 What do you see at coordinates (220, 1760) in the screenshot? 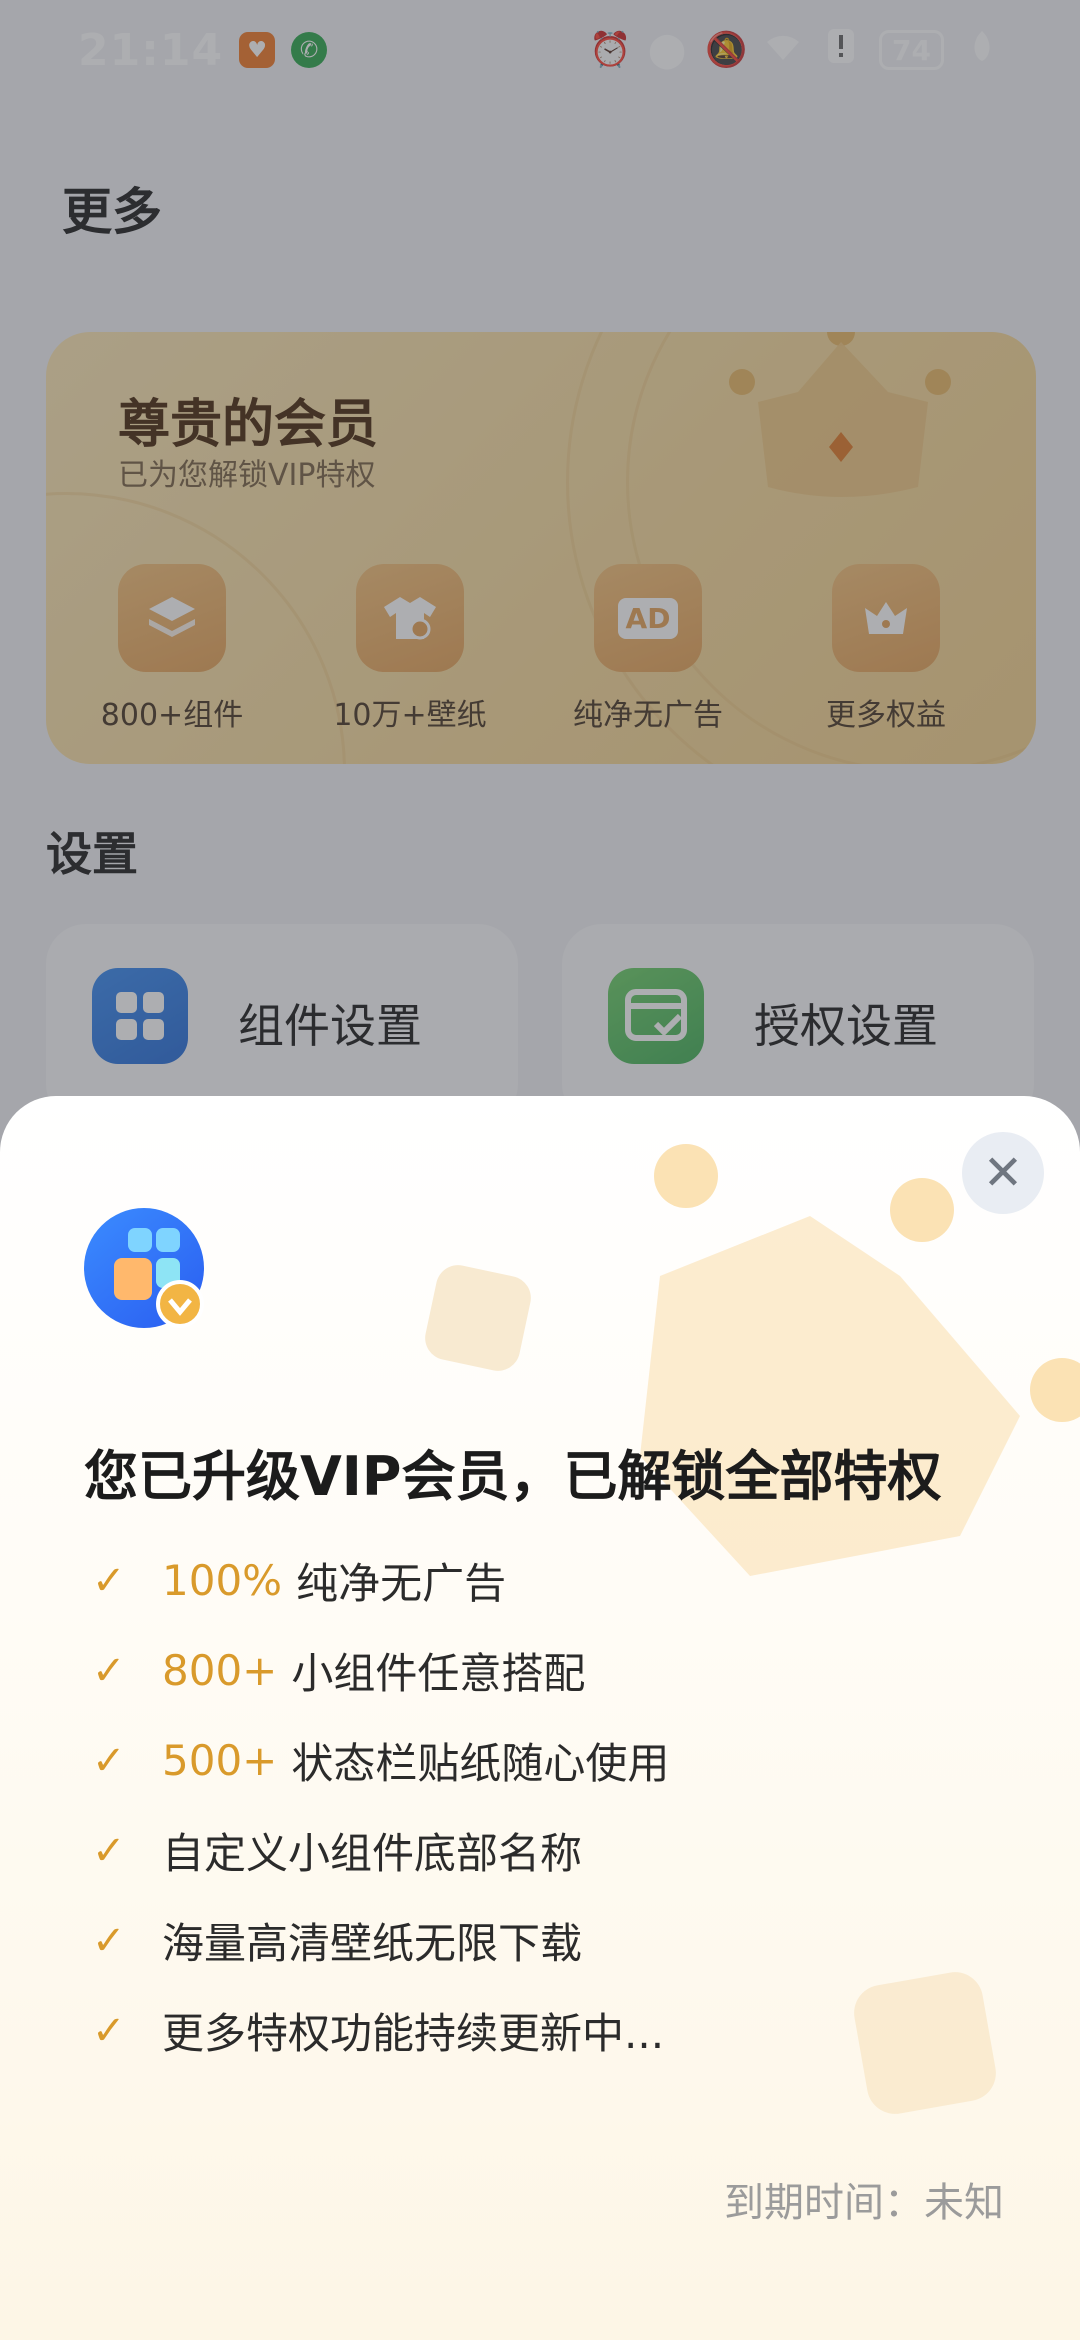
I see `feature-highlight: 500+` at bounding box center [220, 1760].